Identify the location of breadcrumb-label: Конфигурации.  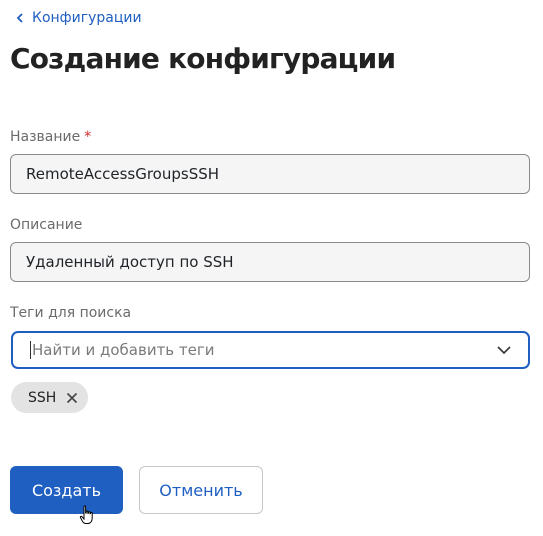
(87, 18).